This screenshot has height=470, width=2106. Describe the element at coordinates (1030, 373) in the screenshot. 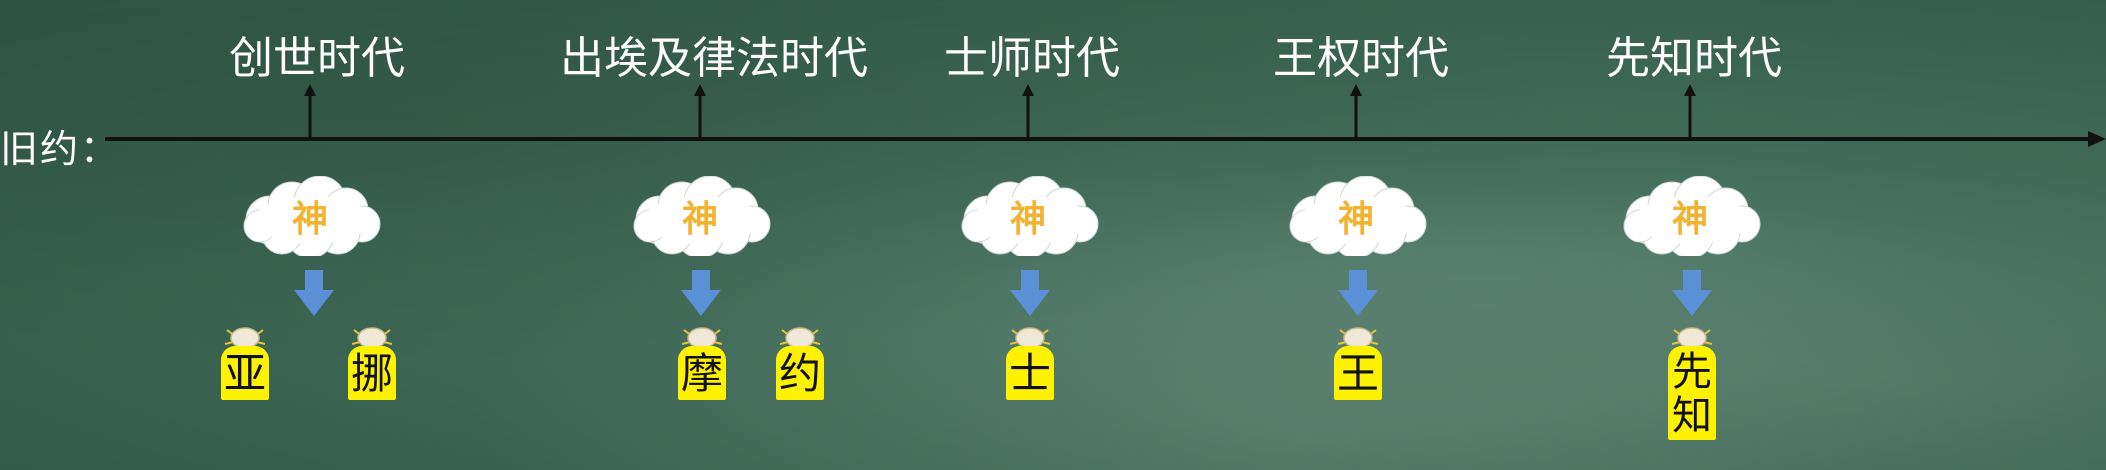

I see `person-label: 士` at that location.